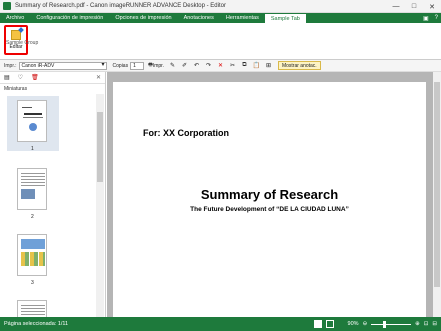 This screenshot has height=331, width=441. What do you see at coordinates (365, 324) in the screenshot?
I see `zoom-out-icon: ⊖` at bounding box center [365, 324].